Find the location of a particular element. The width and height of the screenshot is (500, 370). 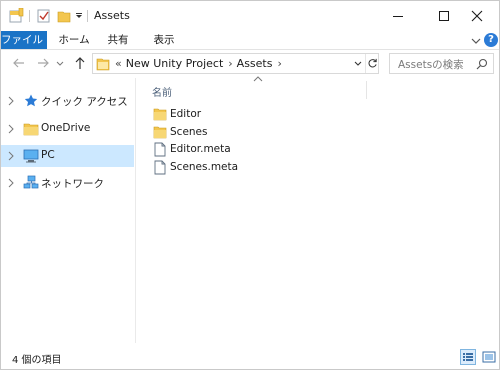

tab-file: ファイル is located at coordinates (24, 40).